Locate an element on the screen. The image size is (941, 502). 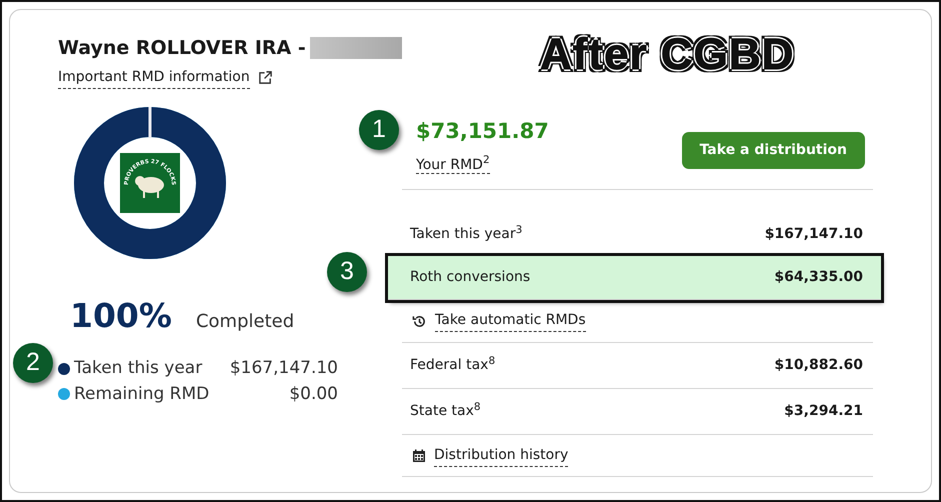
calendar-icon is located at coordinates (419, 455).